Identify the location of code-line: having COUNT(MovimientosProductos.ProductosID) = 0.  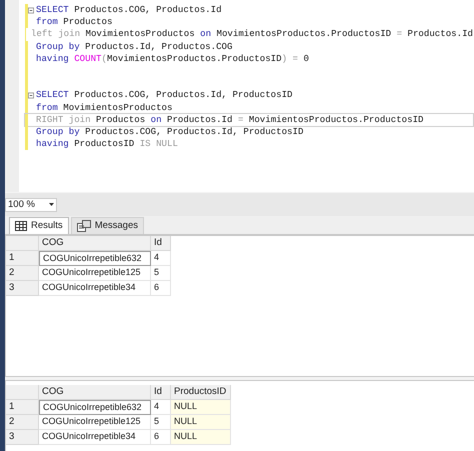
(172, 58).